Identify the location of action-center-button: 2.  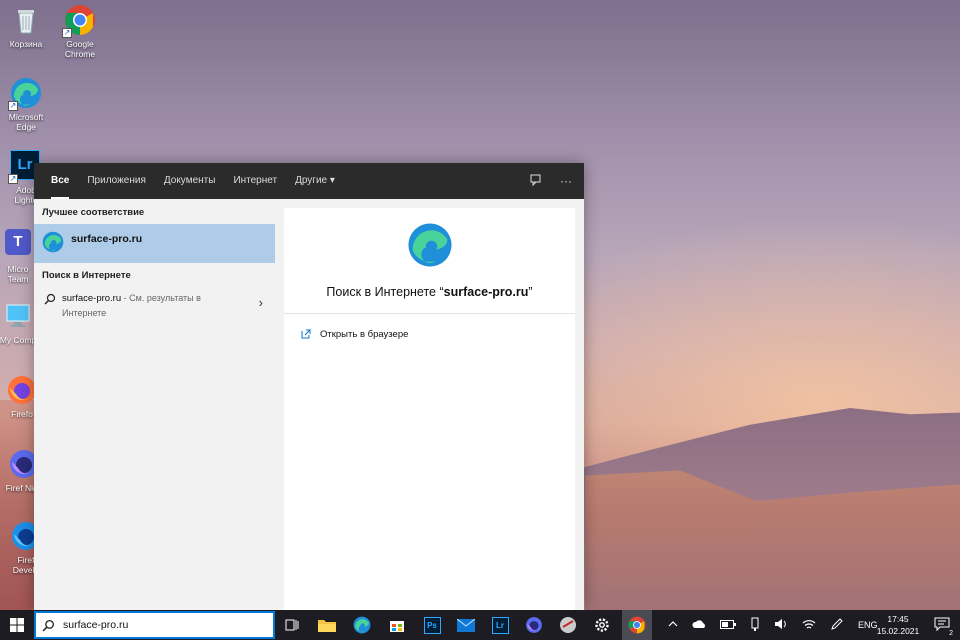
(944, 626).